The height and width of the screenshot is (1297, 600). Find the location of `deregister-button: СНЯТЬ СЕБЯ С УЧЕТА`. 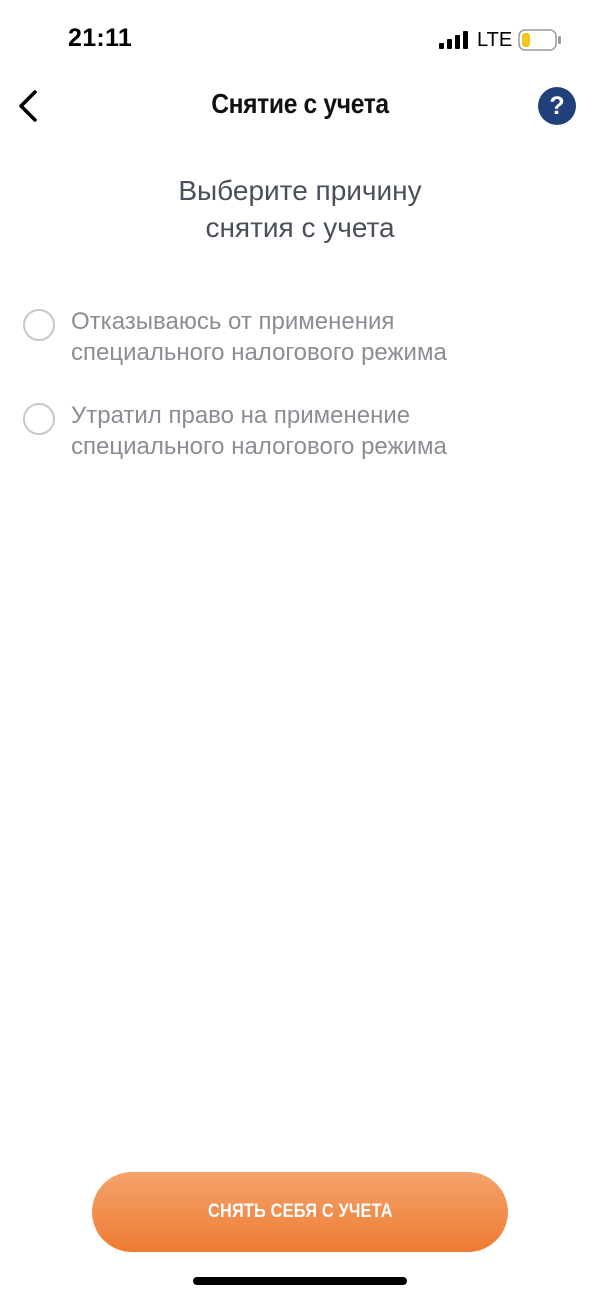

deregister-button: СНЯТЬ СЕБЯ С УЧЕТА is located at coordinates (300, 1212).